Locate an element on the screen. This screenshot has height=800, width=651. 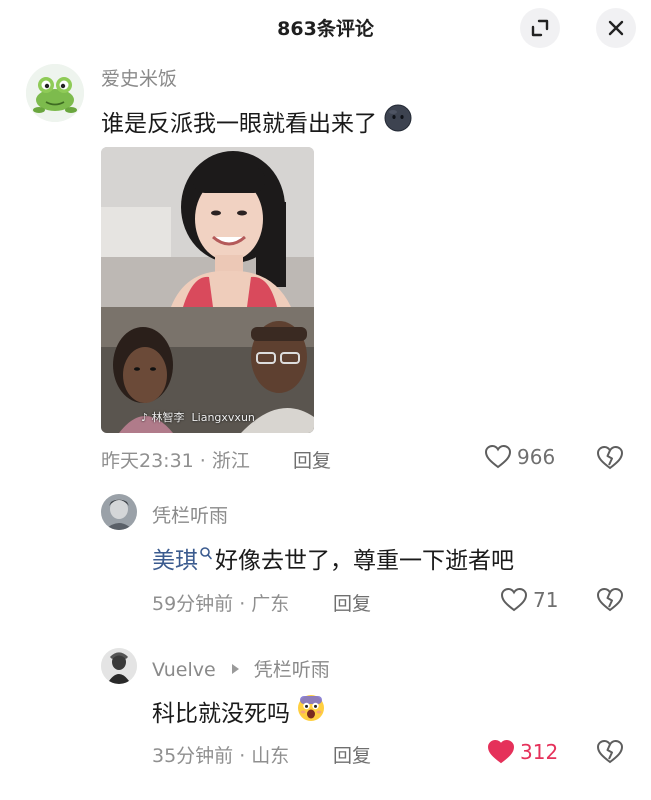
username-1: 爱史米饭 is located at coordinates (139, 77).